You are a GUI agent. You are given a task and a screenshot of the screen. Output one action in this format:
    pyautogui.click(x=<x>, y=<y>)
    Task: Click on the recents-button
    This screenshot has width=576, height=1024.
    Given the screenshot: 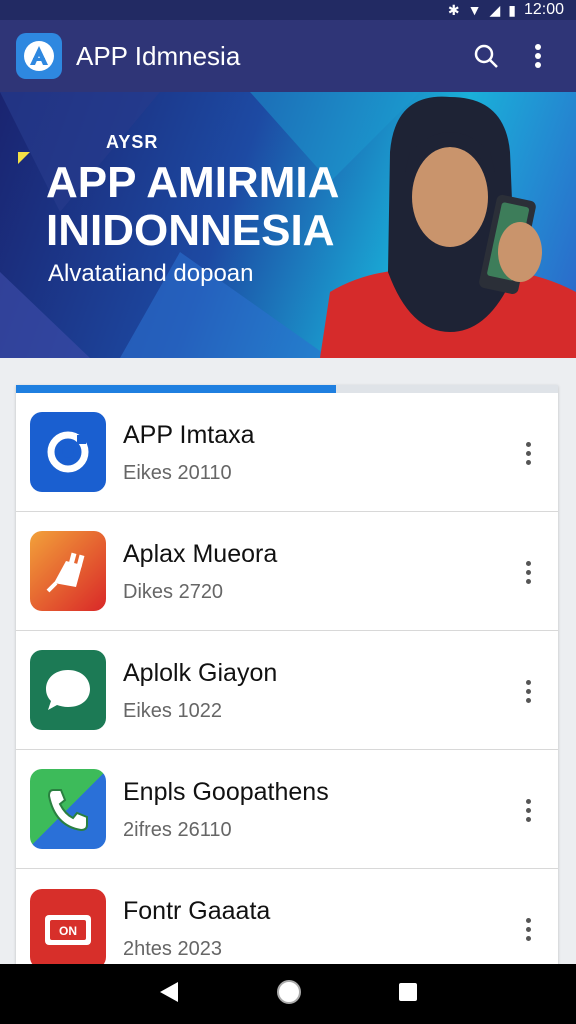 What is the action you would take?
    pyautogui.click(x=408, y=994)
    